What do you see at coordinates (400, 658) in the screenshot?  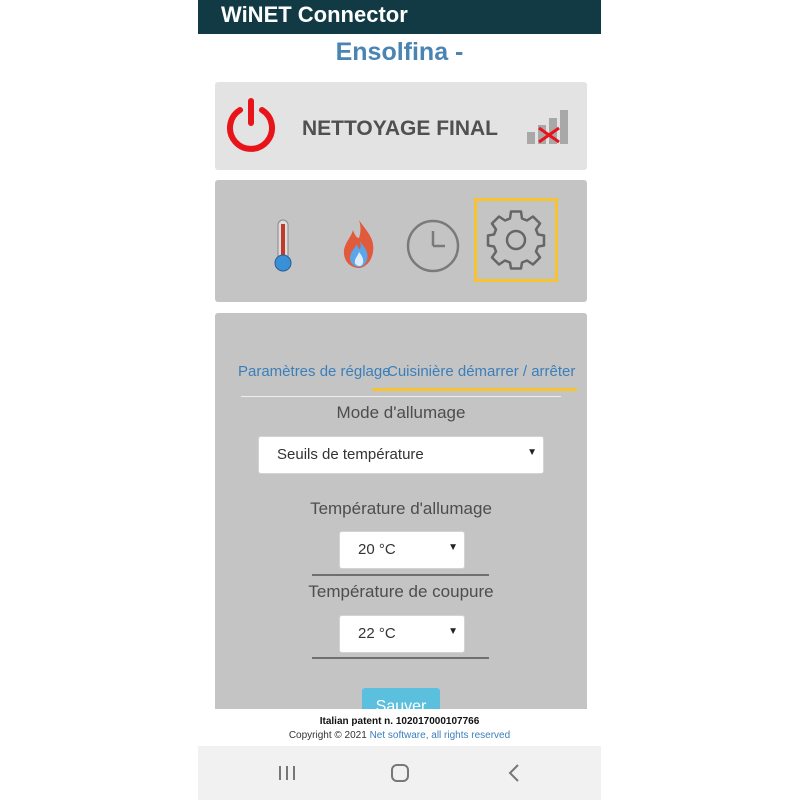 I see `cutoff-temp-underline` at bounding box center [400, 658].